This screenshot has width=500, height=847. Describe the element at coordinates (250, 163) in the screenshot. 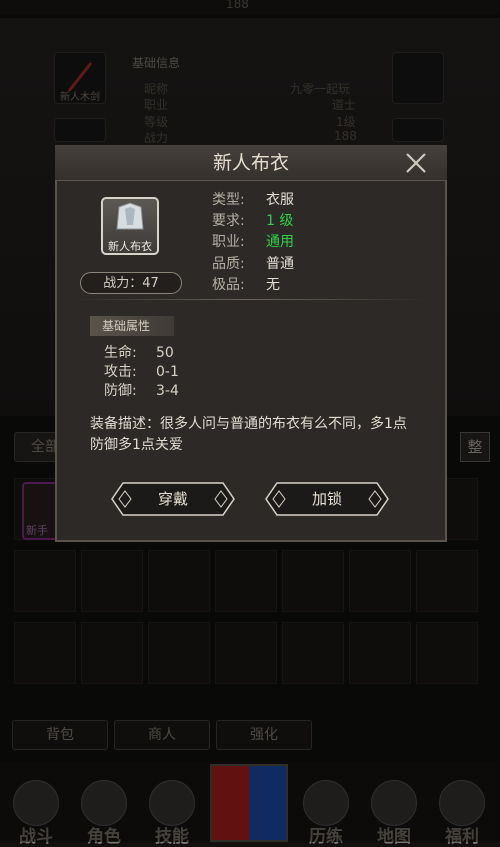

I see `modal-title: 新人布衣` at that location.